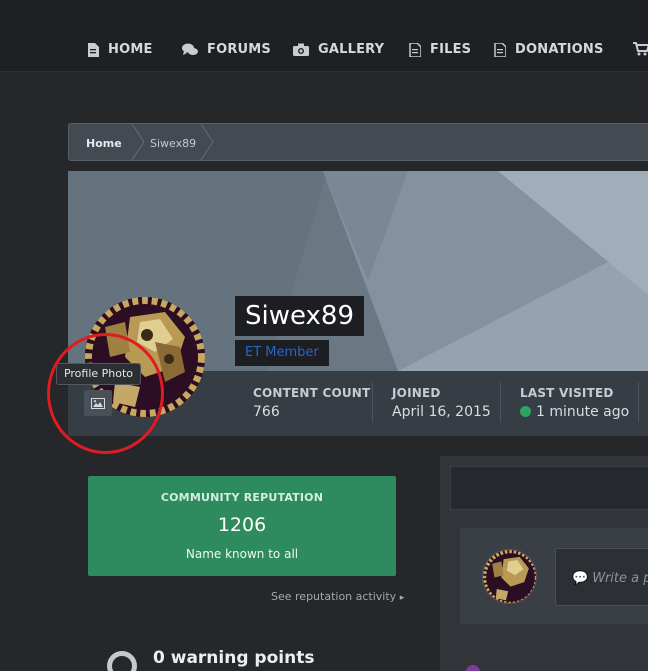  I want to click on nav-files-label: FILES, so click(451, 49).